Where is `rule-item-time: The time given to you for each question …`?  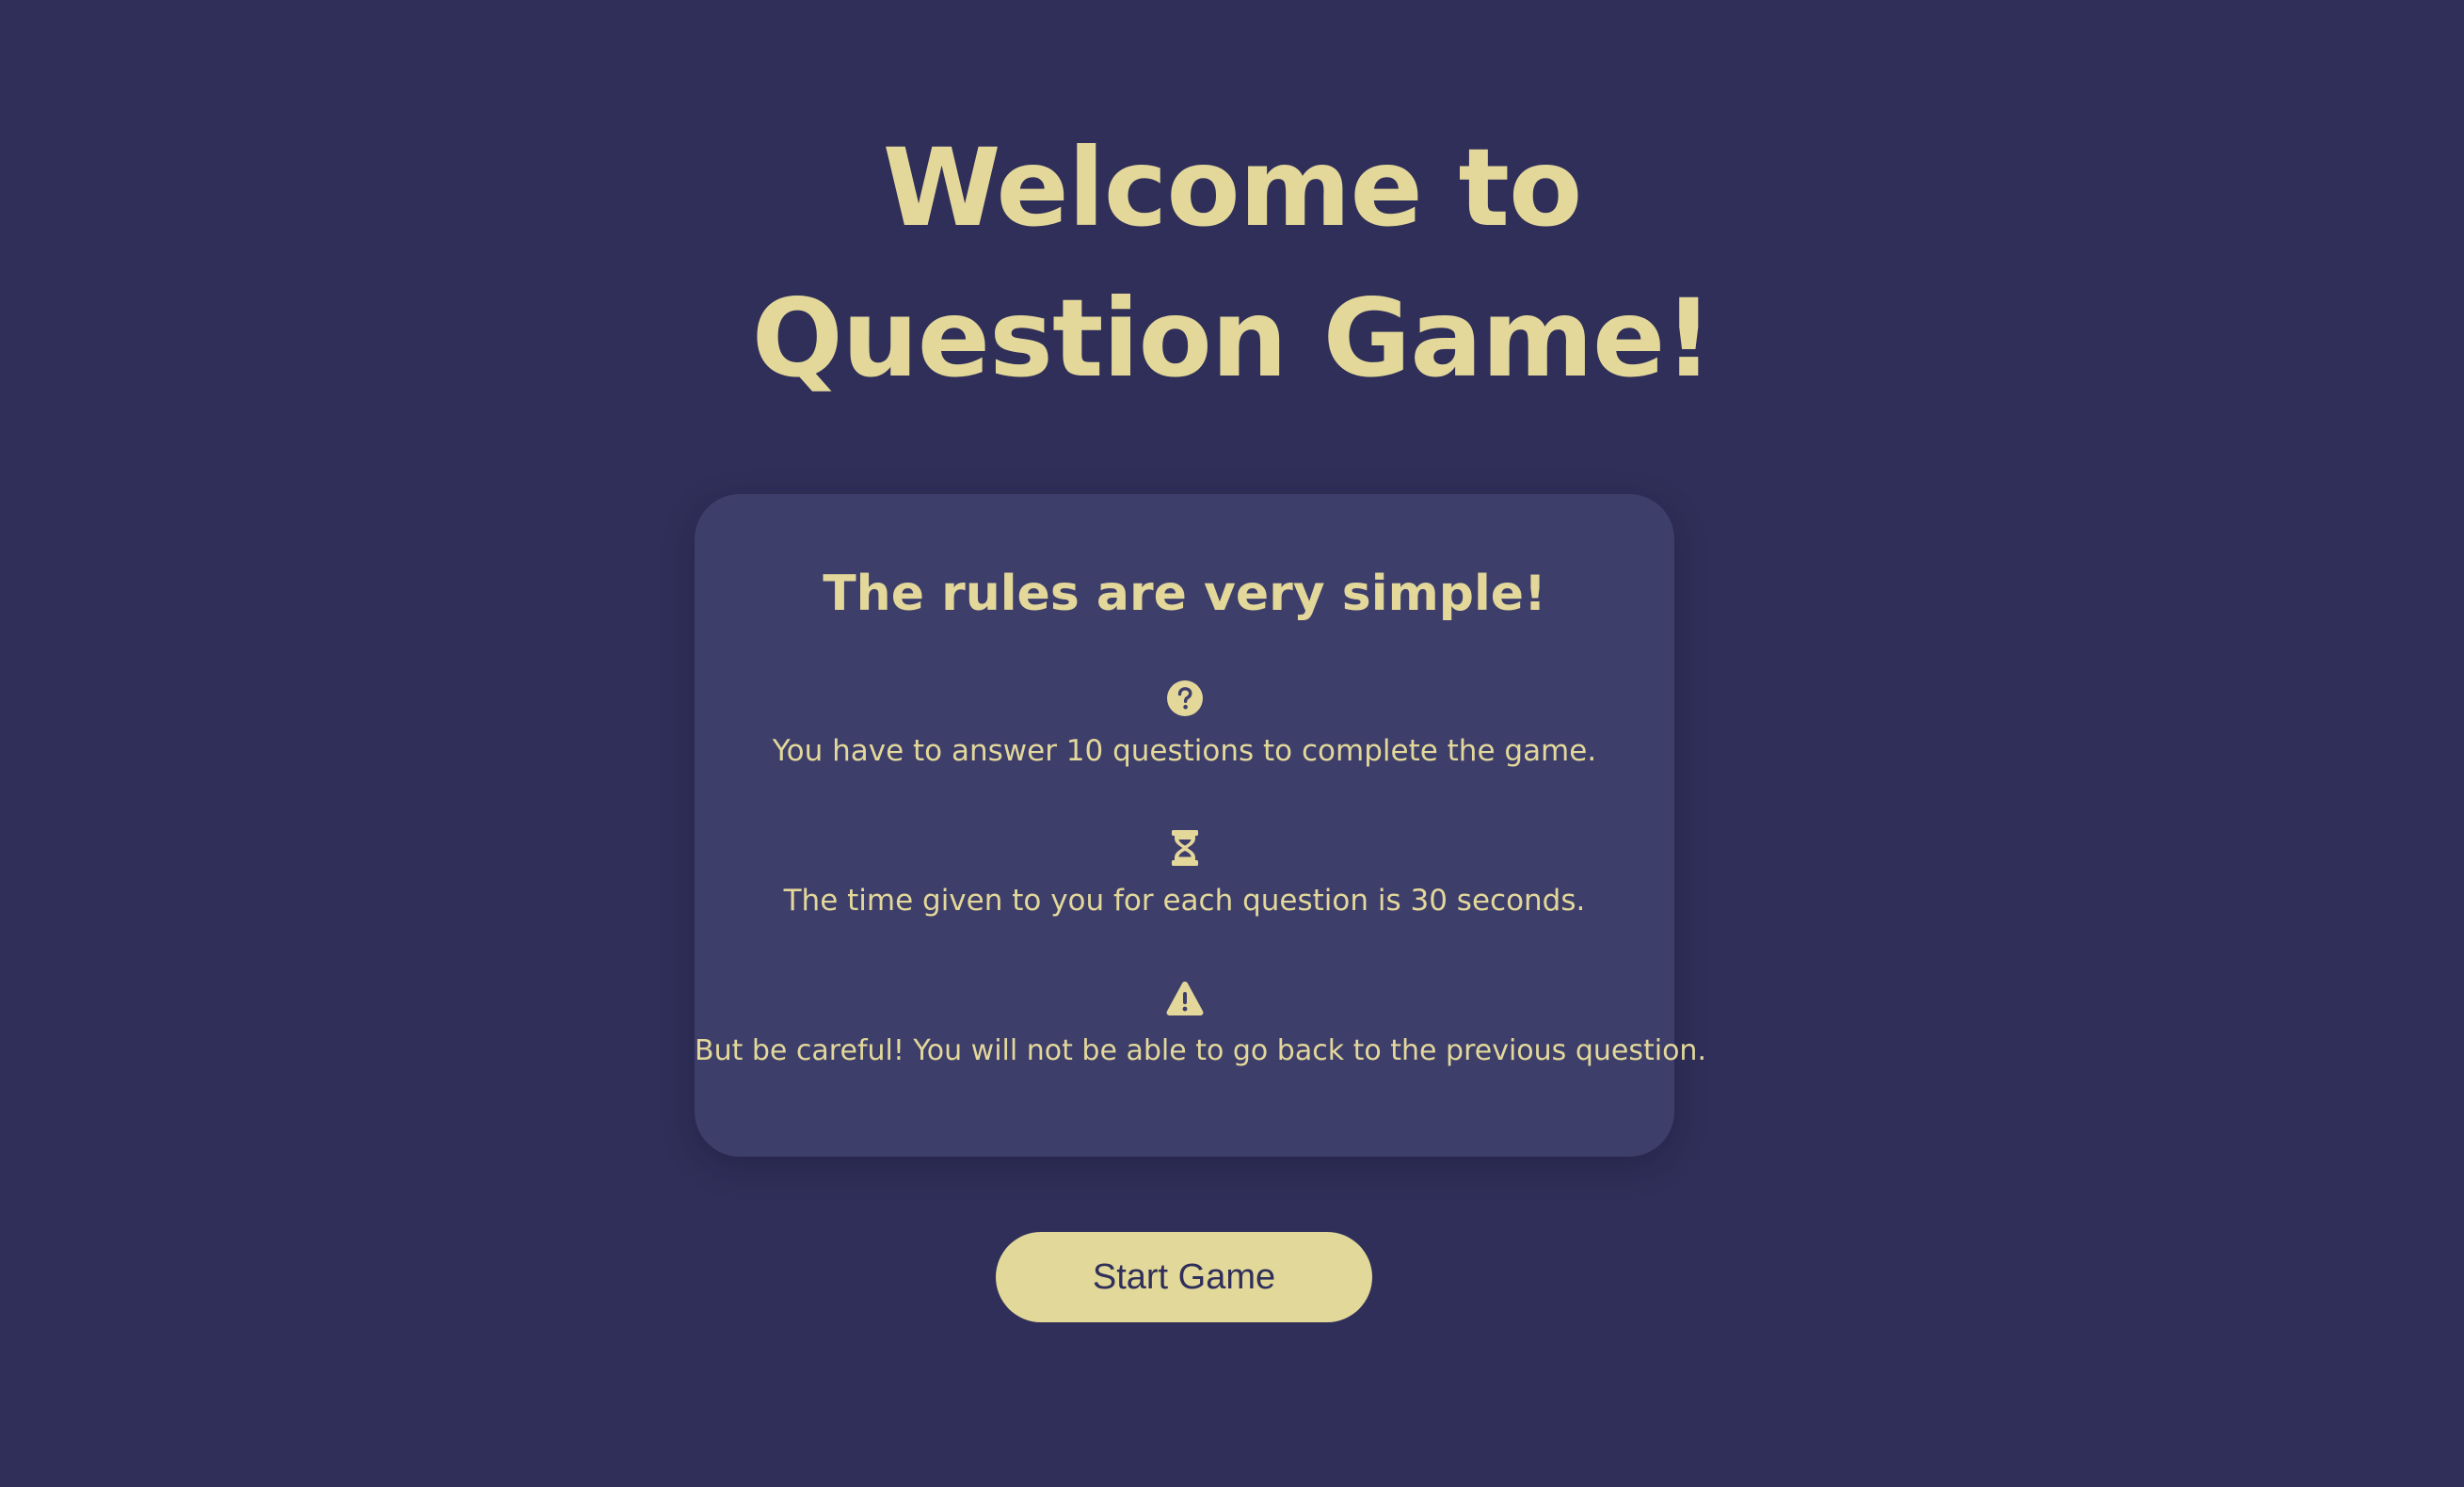
rule-item-time: The time given to you for each question … is located at coordinates (1184, 875).